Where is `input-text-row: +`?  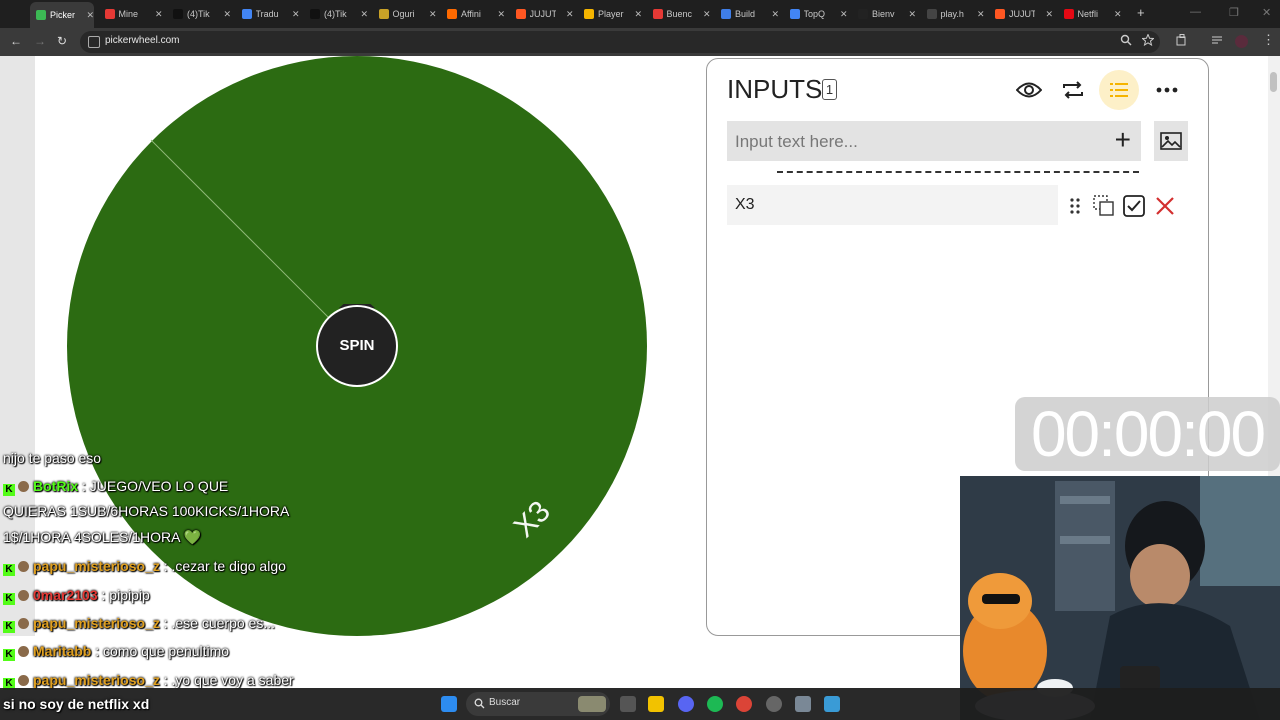 input-text-row: + is located at coordinates (934, 142).